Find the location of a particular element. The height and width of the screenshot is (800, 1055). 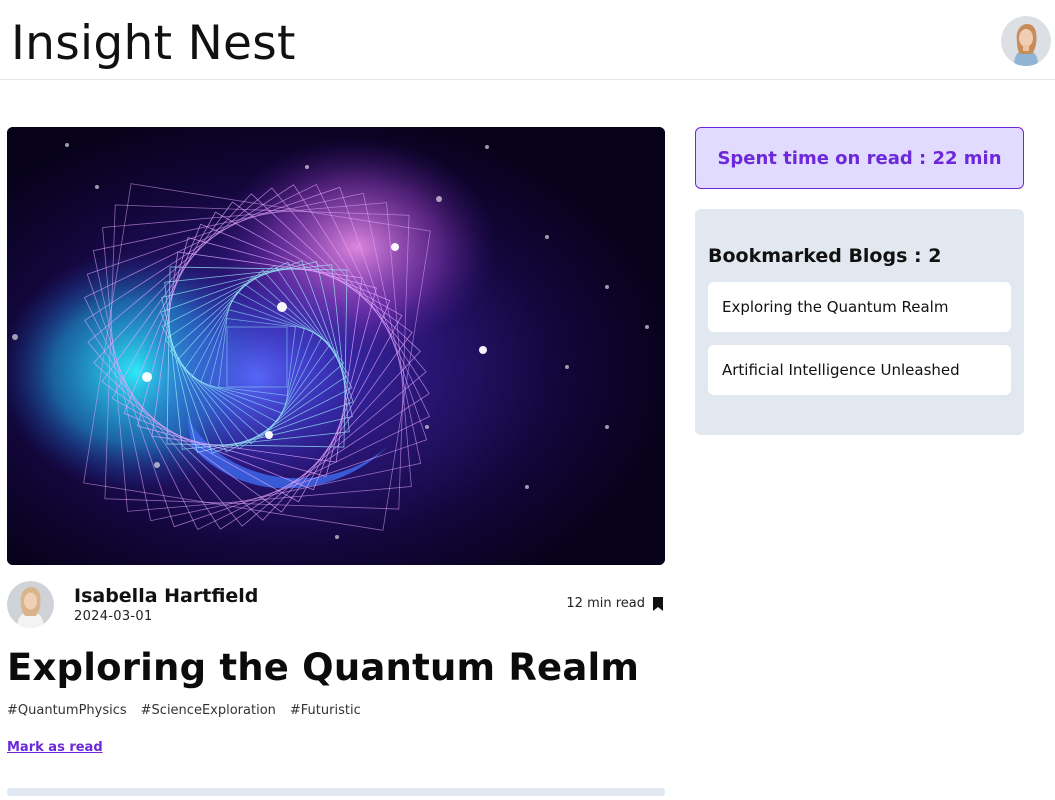

mark-as-read-link: Mark as read is located at coordinates (55, 748).